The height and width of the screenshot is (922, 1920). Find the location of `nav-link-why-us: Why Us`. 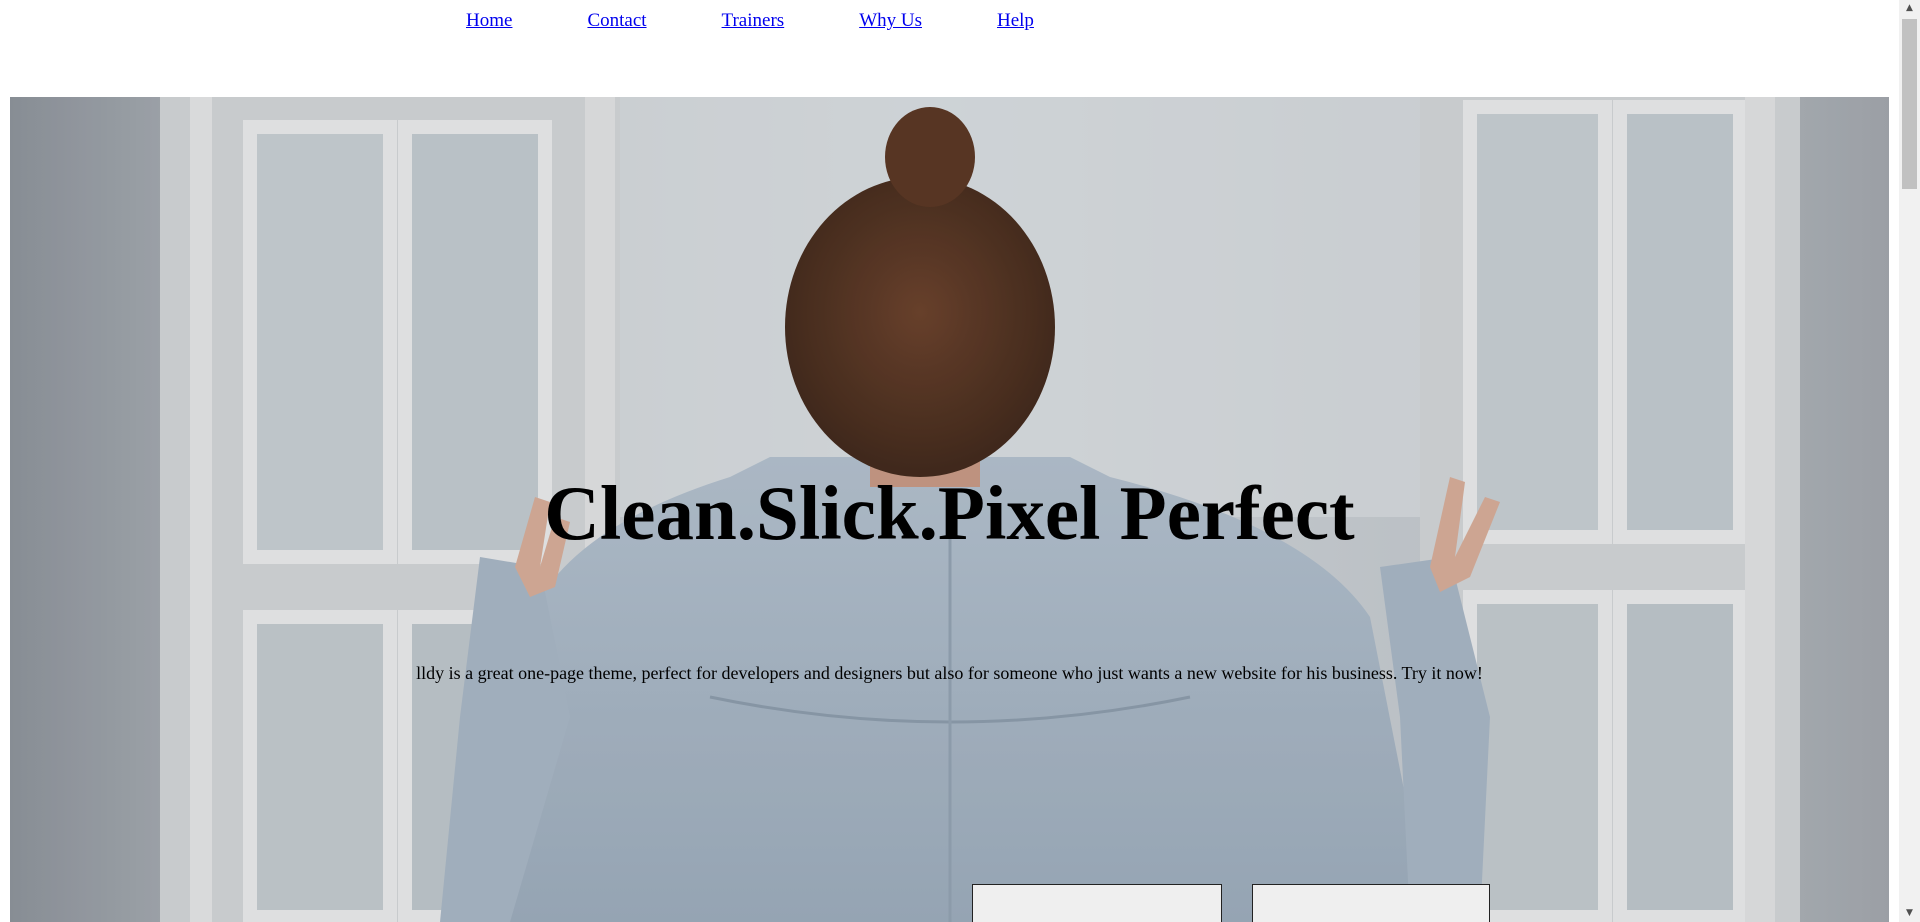

nav-link-why-us: Why Us is located at coordinates (890, 22).